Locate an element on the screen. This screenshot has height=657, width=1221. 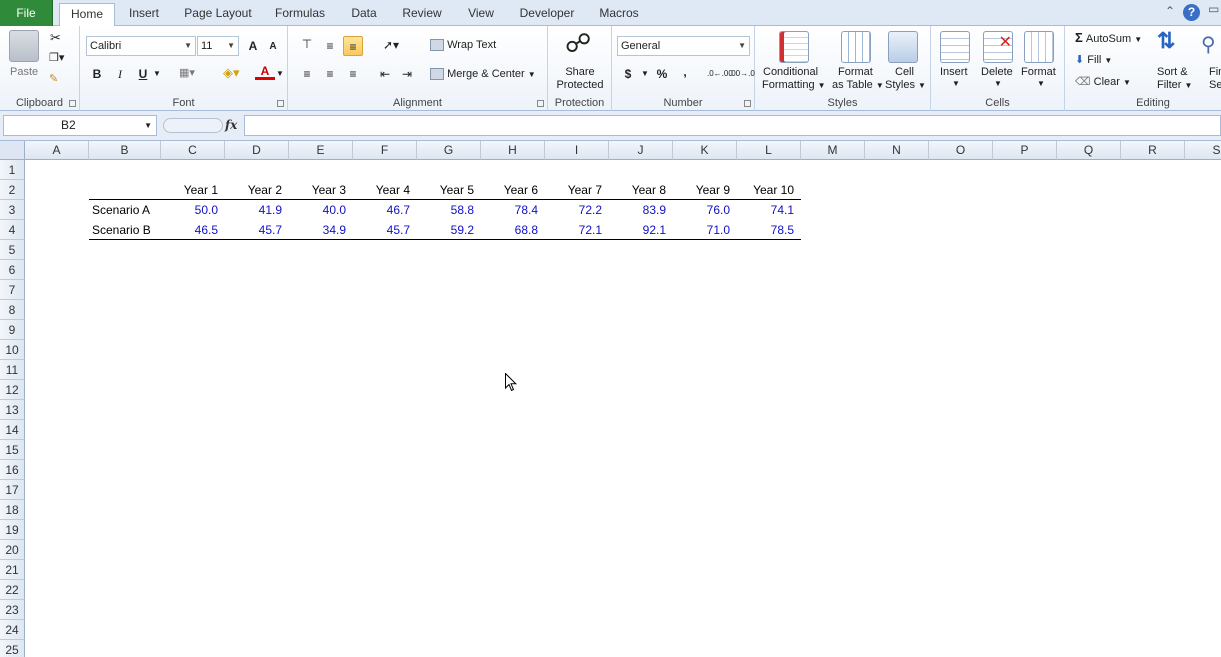
row-header: 15 is located at coordinates (12, 450).